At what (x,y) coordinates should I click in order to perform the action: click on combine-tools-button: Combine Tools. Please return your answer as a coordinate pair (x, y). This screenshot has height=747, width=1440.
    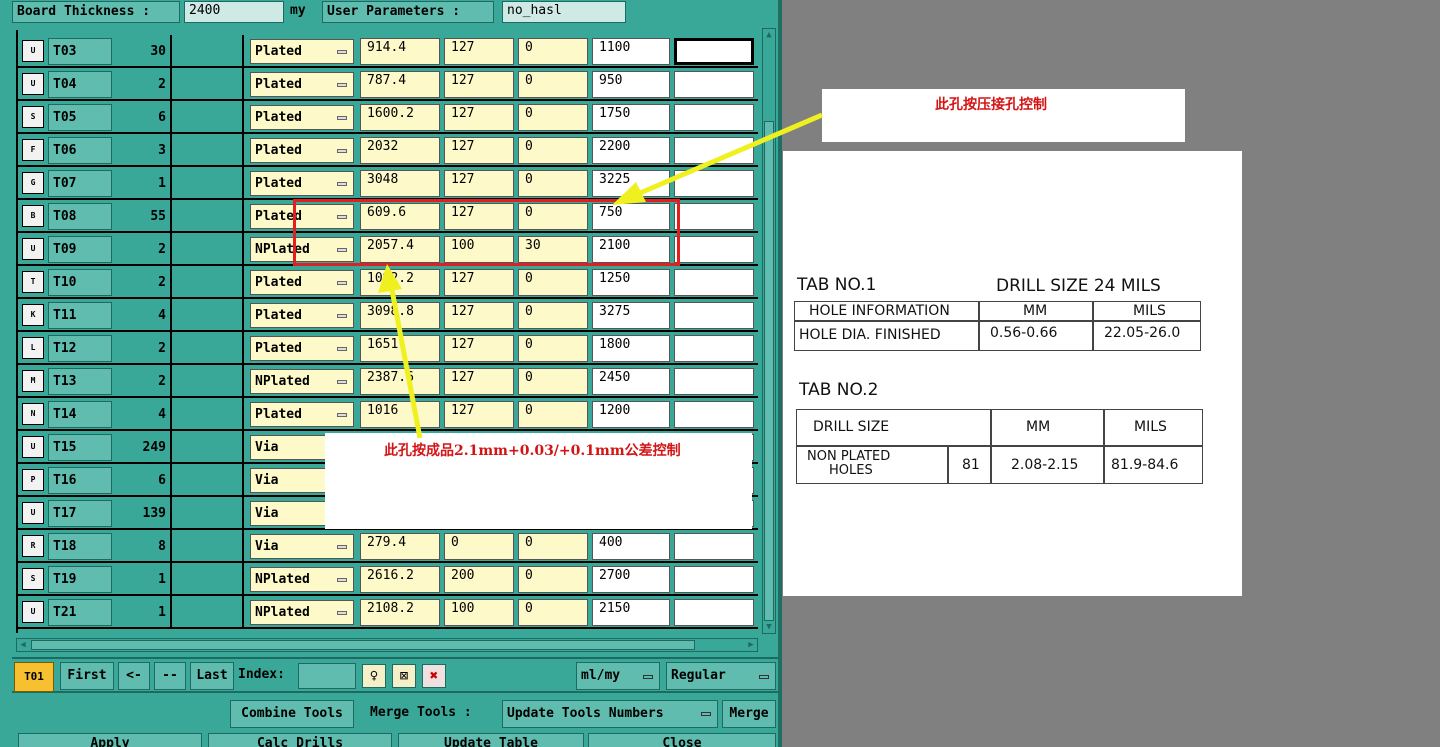
    Looking at the image, I should click on (292, 714).